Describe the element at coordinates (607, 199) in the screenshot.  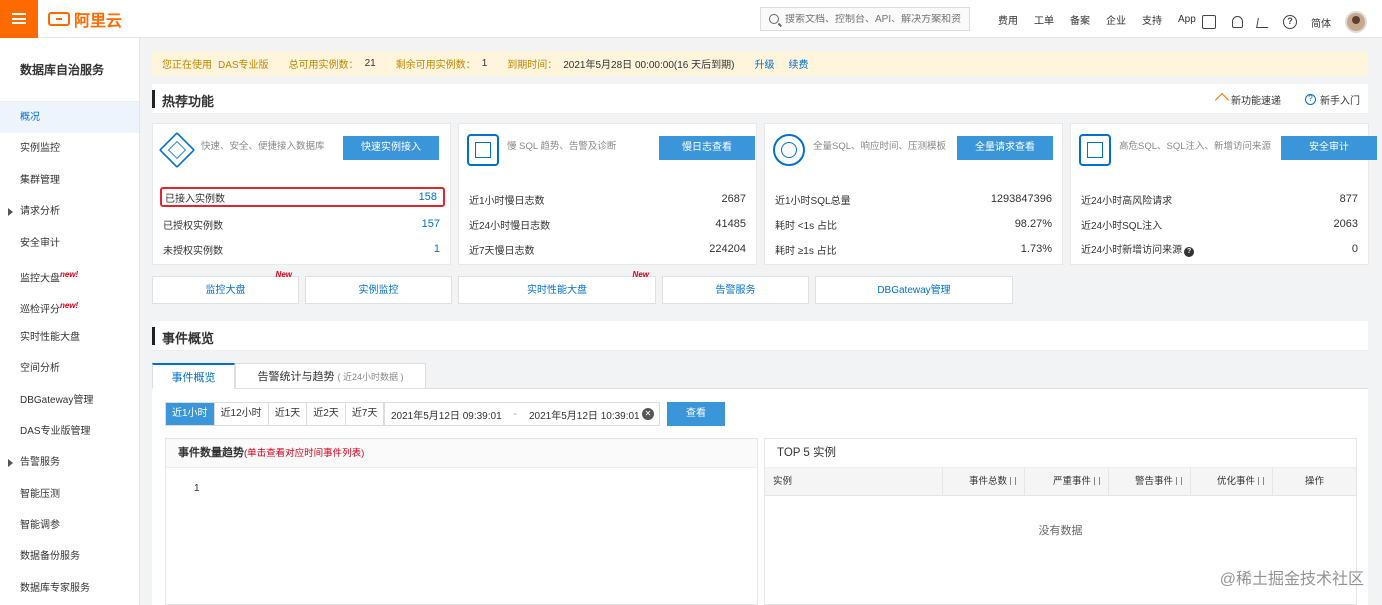
I see `stat-row-slow-1h: 近1小时慢日志数 2687` at that location.